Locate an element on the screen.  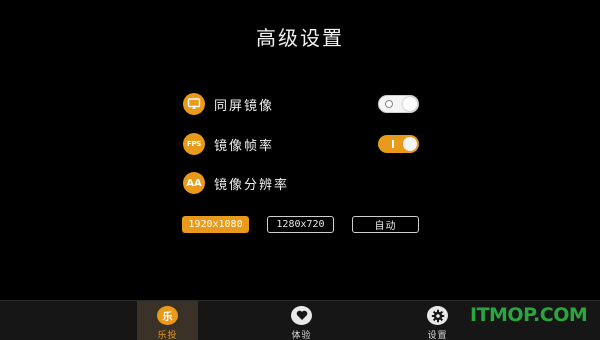
setting-row-fps: FPS 镜像帧率 is located at coordinates (228, 144).